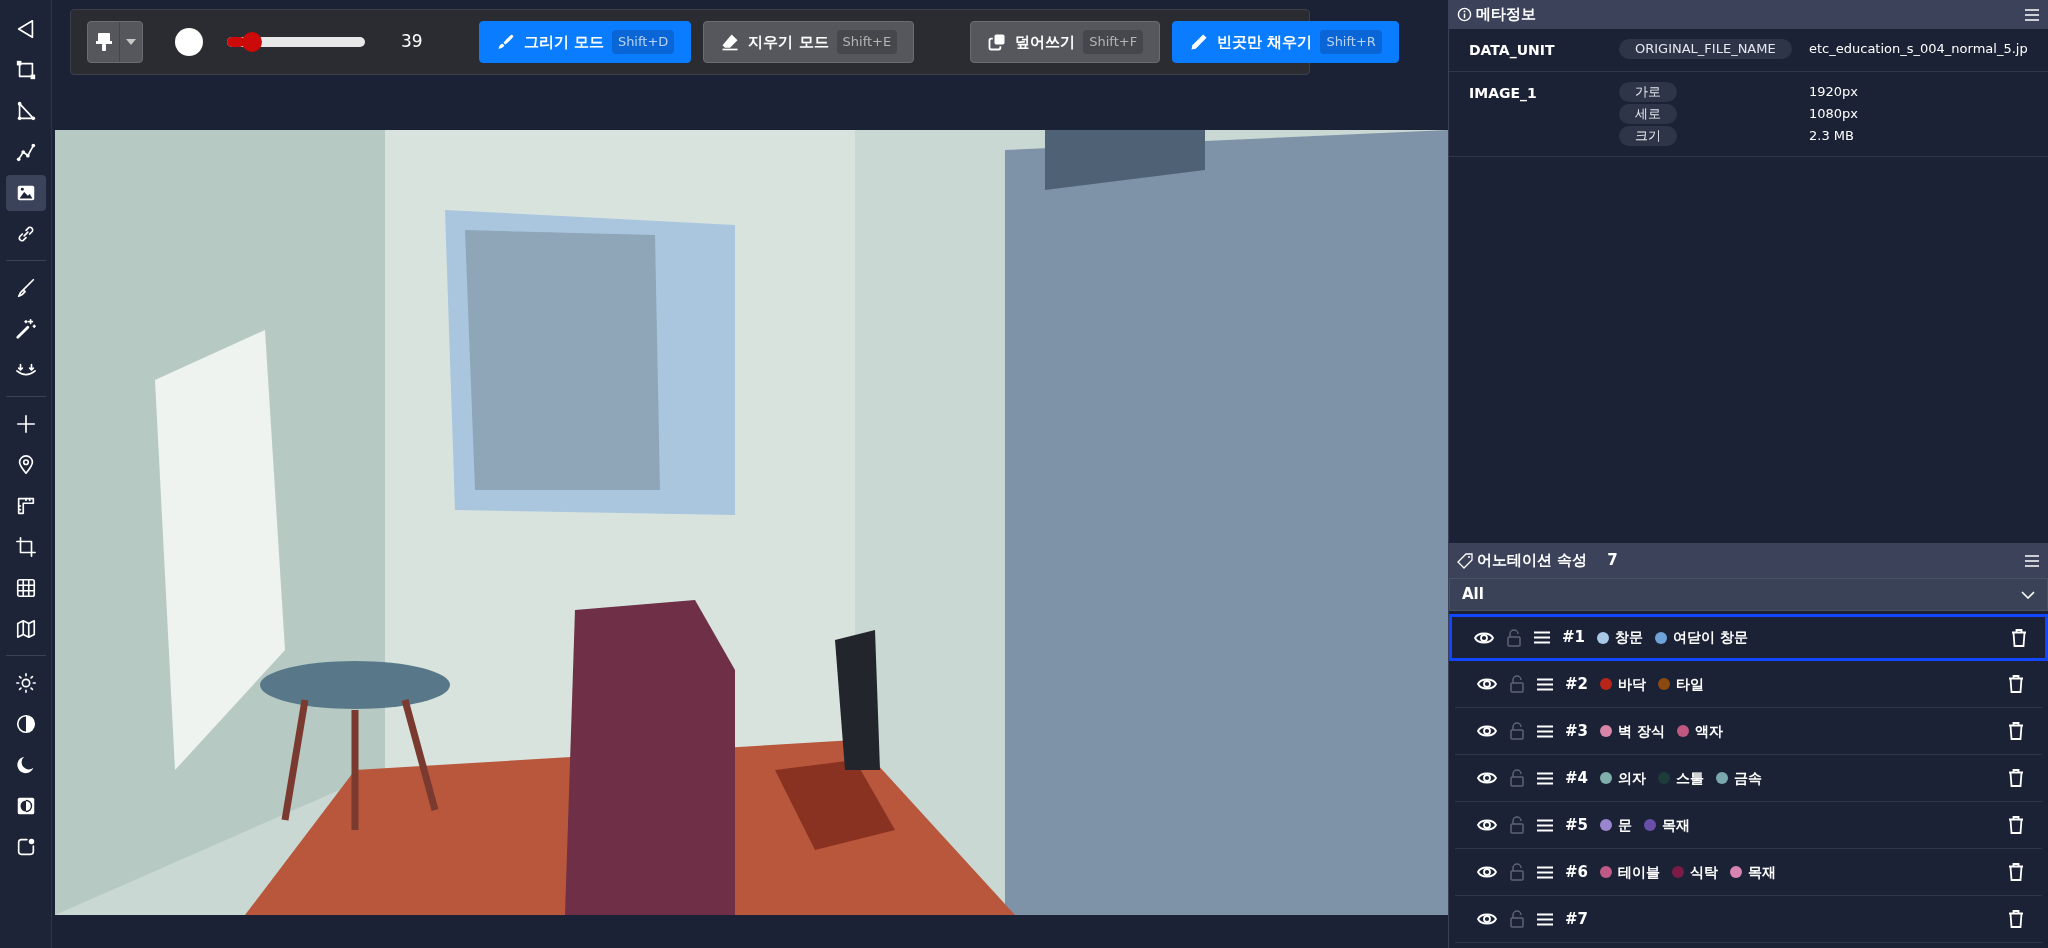  What do you see at coordinates (115, 42) in the screenshot?
I see `brush-tool-dropdown` at bounding box center [115, 42].